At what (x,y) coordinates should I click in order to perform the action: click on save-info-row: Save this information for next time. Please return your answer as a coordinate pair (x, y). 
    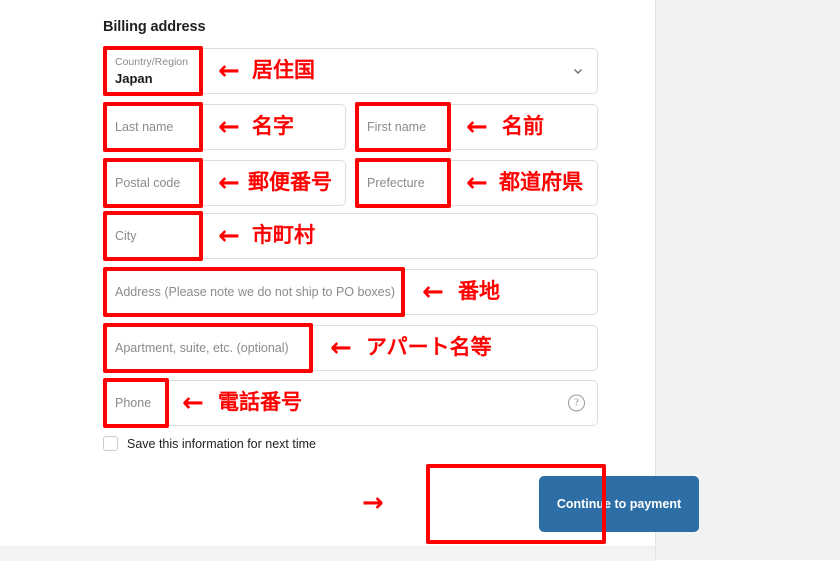
    Looking at the image, I should click on (209, 443).